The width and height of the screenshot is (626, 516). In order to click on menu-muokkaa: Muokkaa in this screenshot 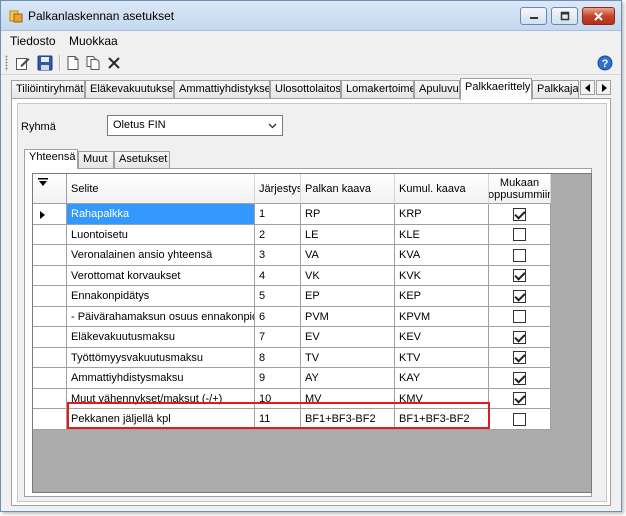, I will do `click(93, 41)`.